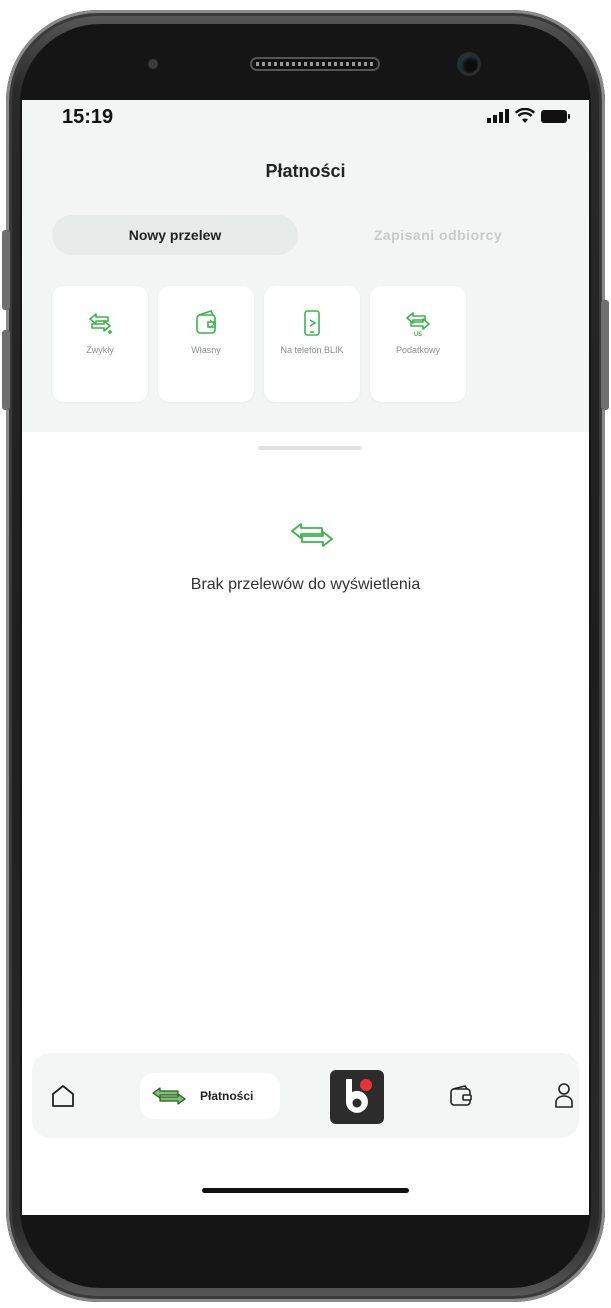 This screenshot has height=1308, width=611. I want to click on status-icons, so click(528, 116).